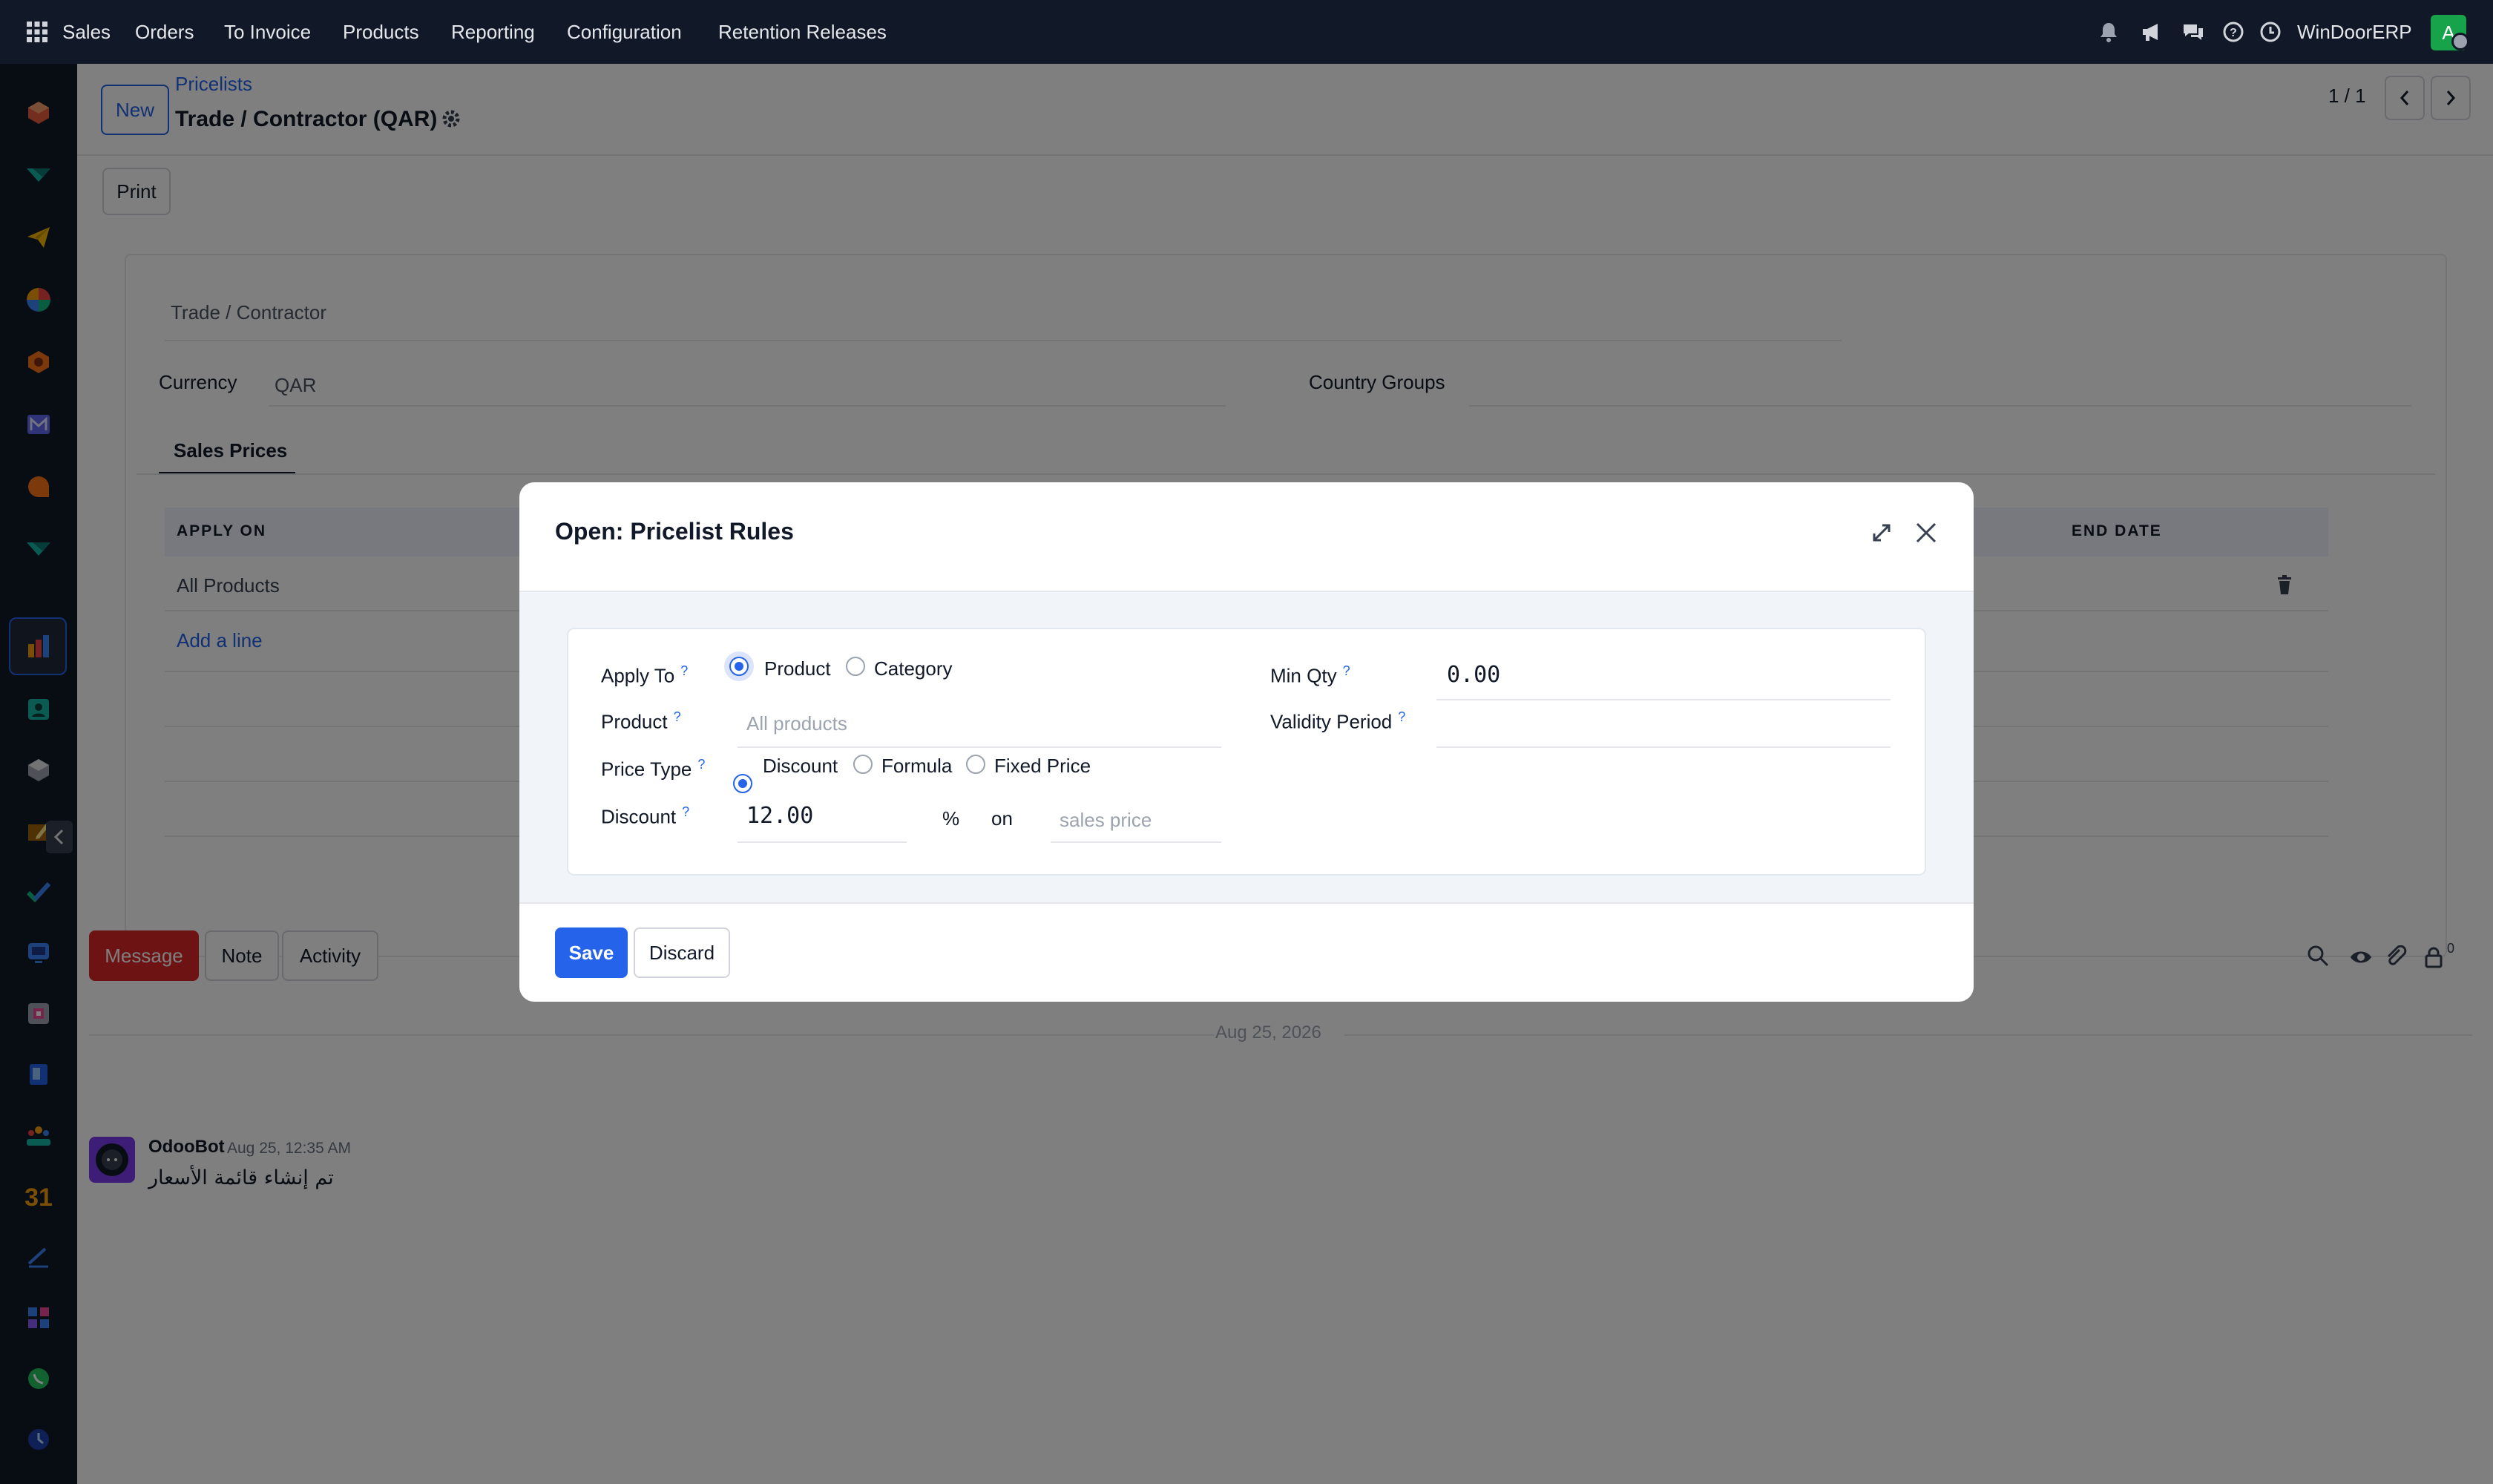 The height and width of the screenshot is (1484, 2493). Describe the element at coordinates (1136, 842) in the screenshot. I see `base-price-underline` at that location.